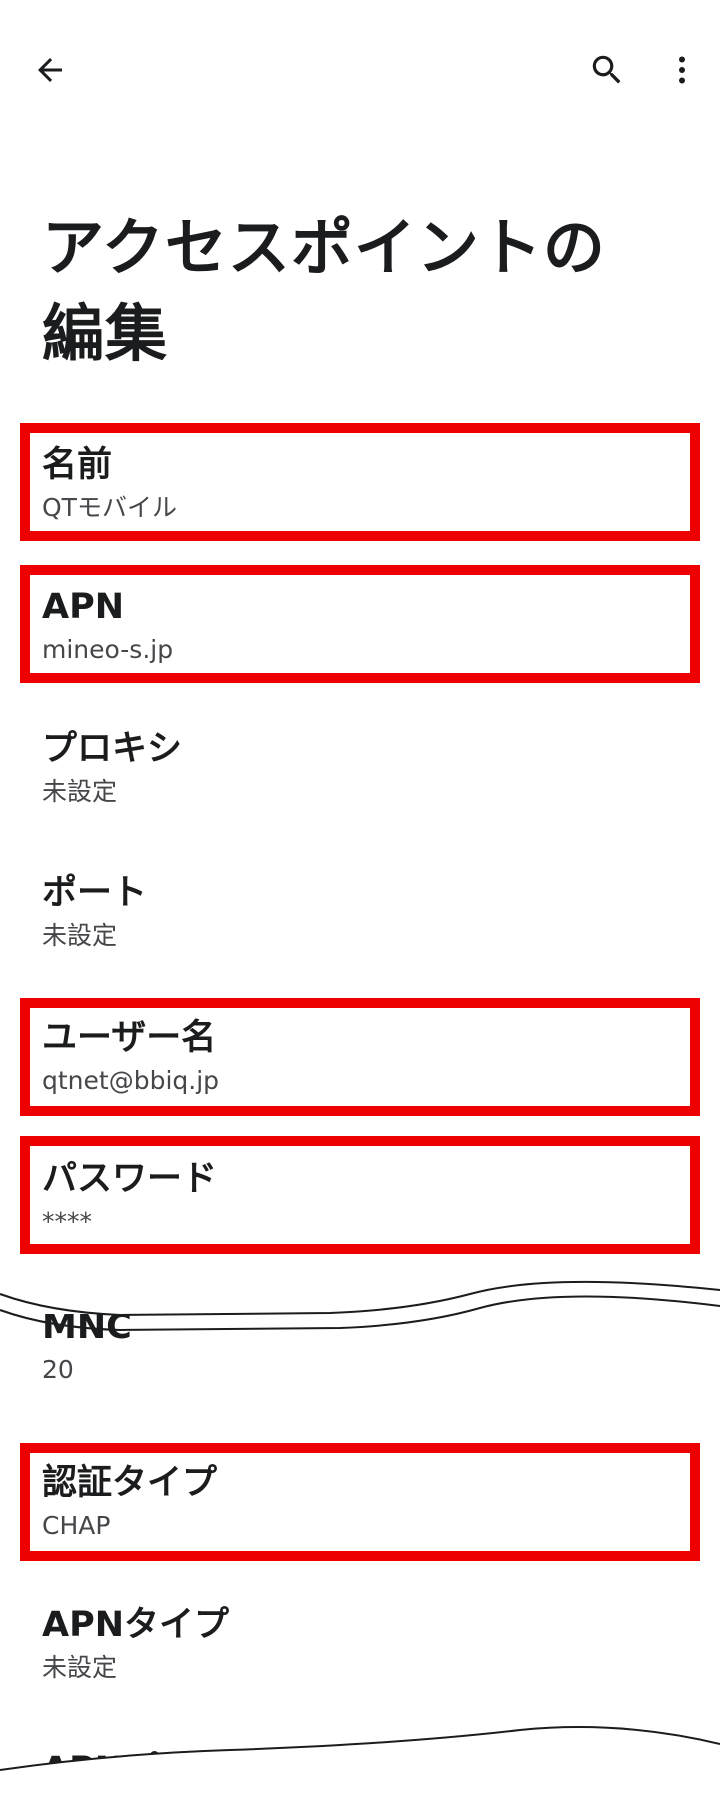  What do you see at coordinates (362, 1346) in the screenshot?
I see `pref-item-mnc: MNC 20` at bounding box center [362, 1346].